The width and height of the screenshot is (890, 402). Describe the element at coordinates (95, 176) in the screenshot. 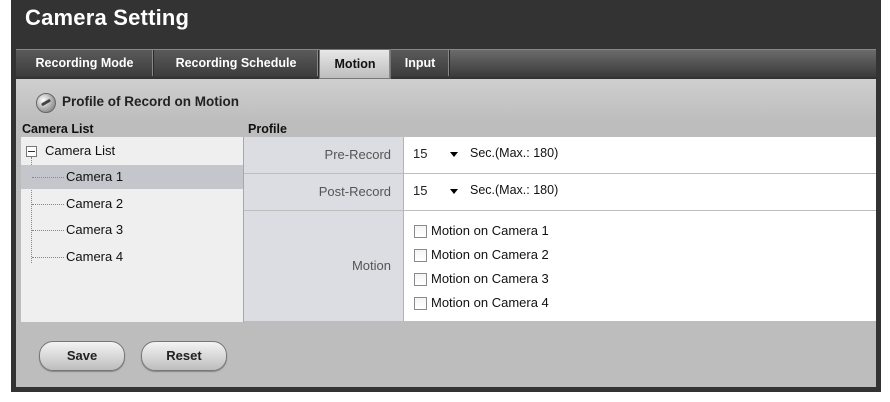

I see `tree-item-label: Camera 1` at that location.